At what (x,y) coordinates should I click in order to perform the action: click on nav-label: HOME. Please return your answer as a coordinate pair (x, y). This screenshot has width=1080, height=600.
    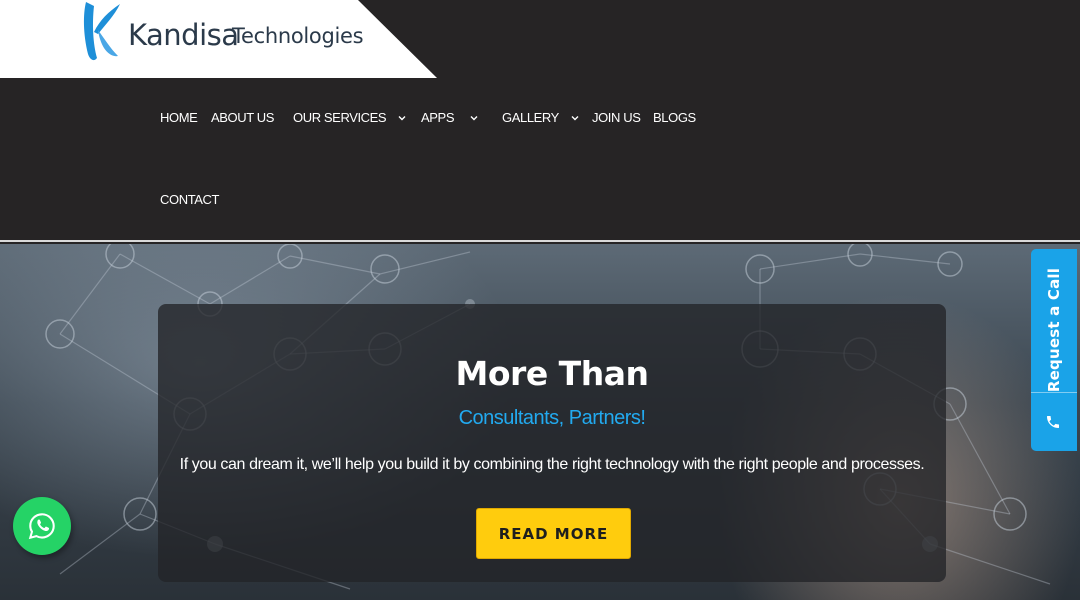
    Looking at the image, I should click on (179, 117).